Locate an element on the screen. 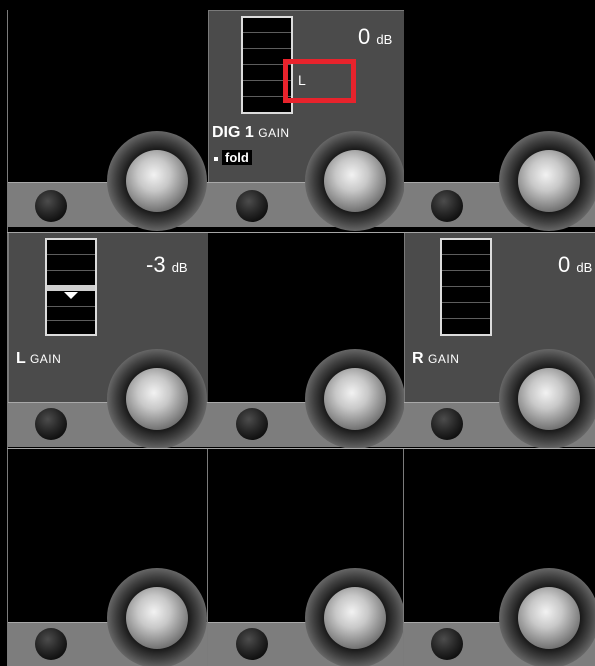 Image resolution: width=595 pixels, height=666 pixels. highlight-box: L is located at coordinates (319, 81).